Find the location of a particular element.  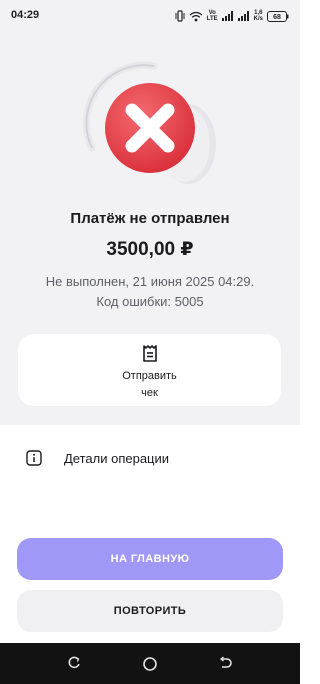

info-icon is located at coordinates (34, 458).